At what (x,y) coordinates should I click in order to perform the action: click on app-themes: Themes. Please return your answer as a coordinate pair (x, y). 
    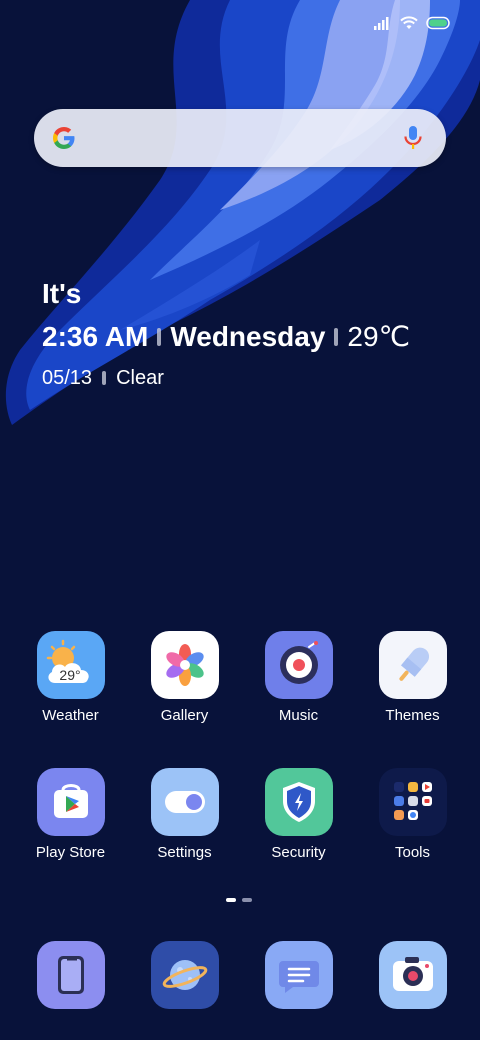
    Looking at the image, I should click on (412, 677).